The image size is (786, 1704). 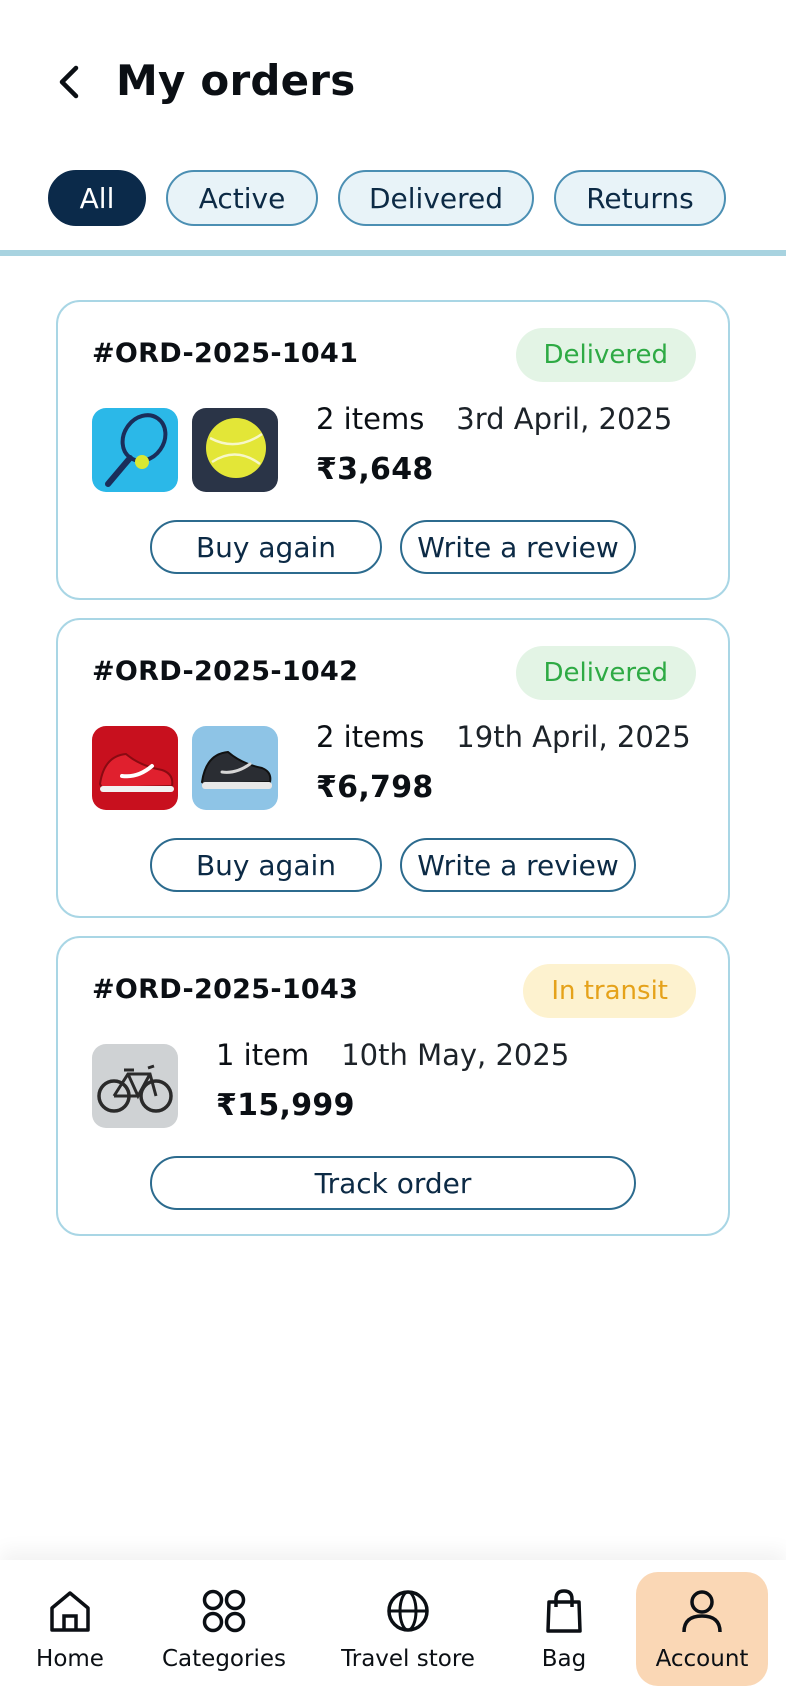 What do you see at coordinates (564, 1659) in the screenshot?
I see `nav-label: Bag` at bounding box center [564, 1659].